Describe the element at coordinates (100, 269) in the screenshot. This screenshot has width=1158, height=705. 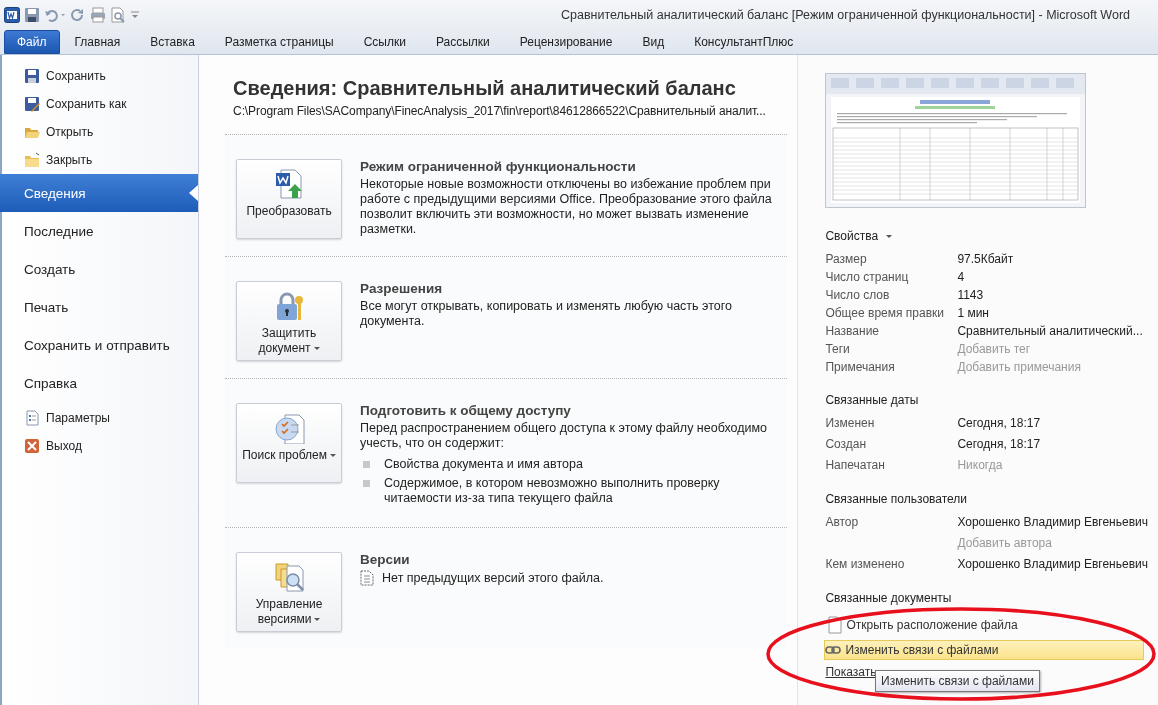
I see `menu-item: Создать` at that location.